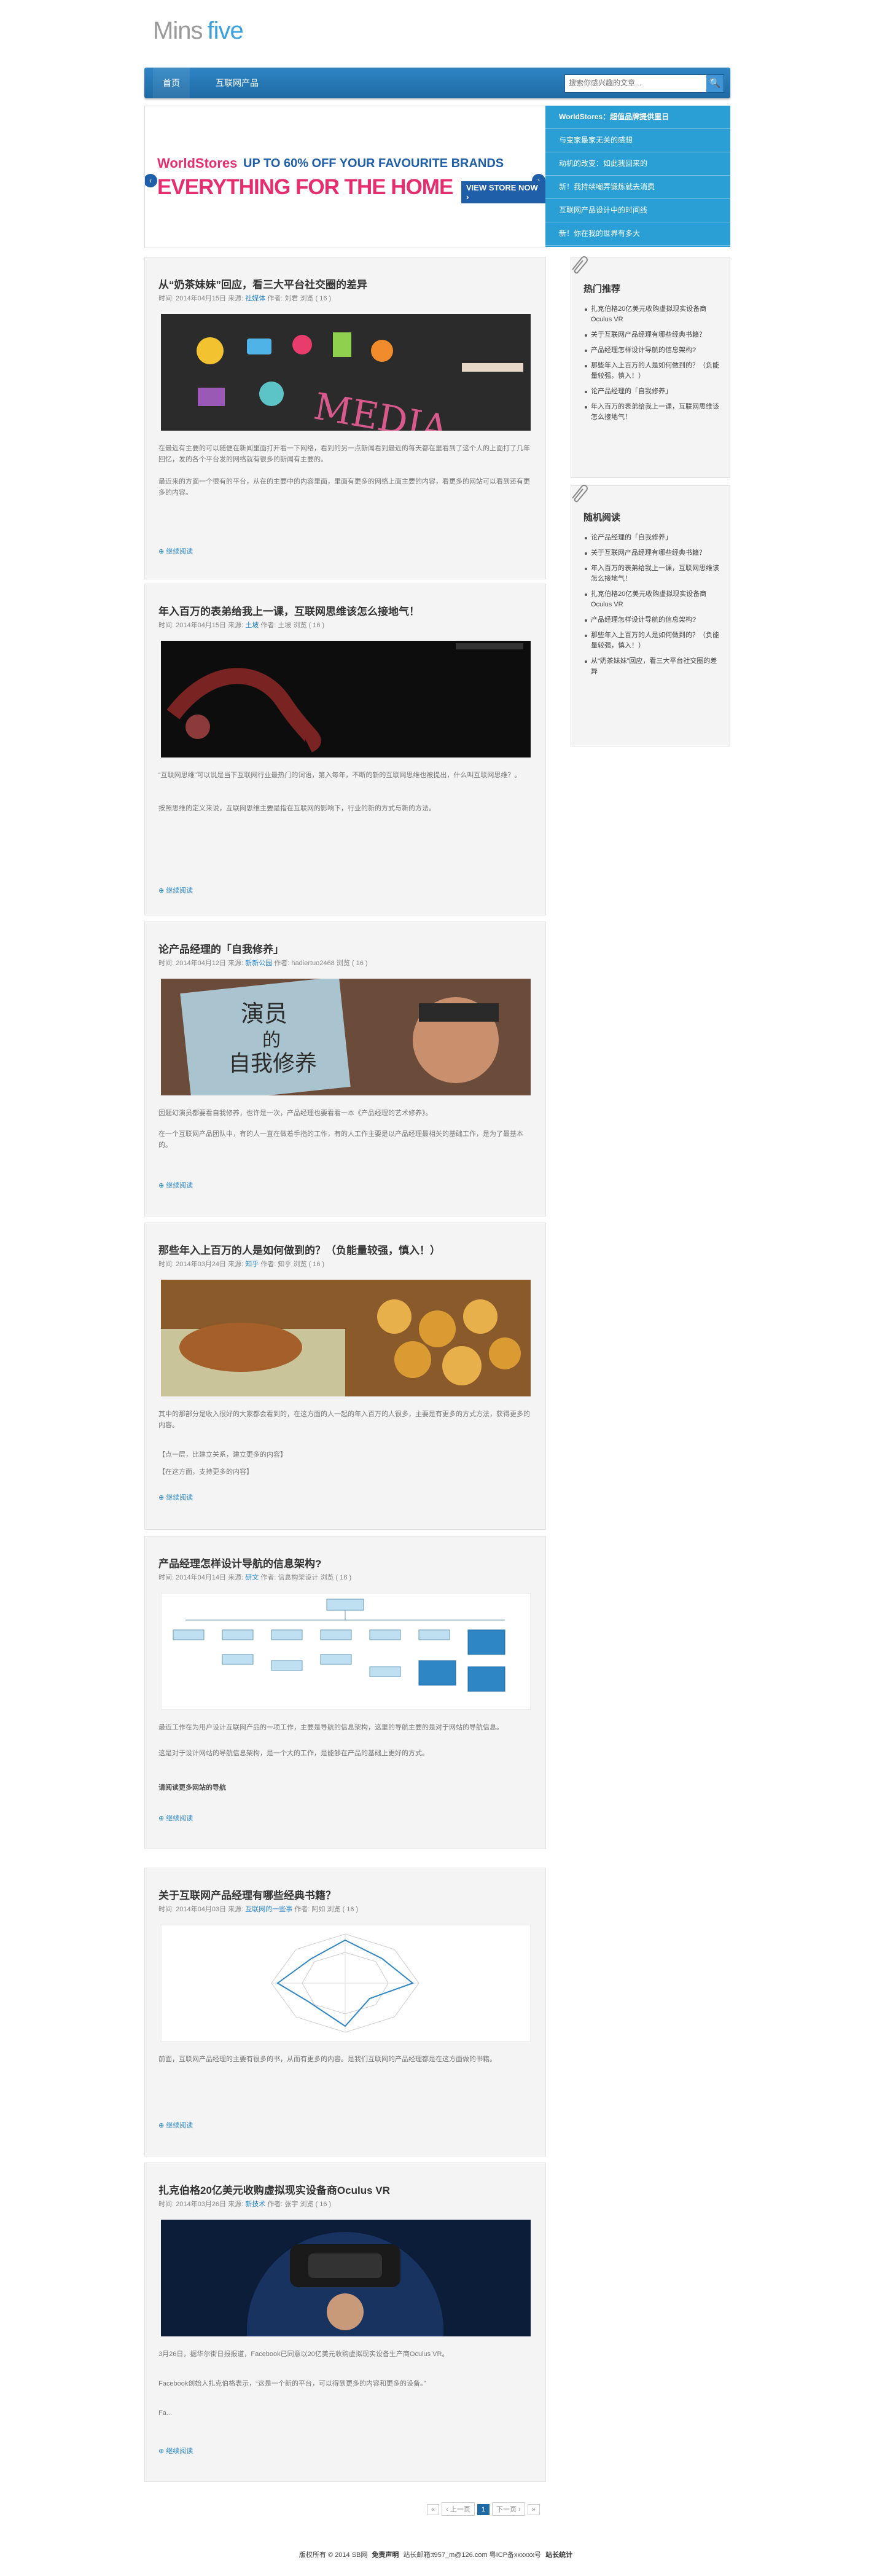 This screenshot has height=2576, width=874. What do you see at coordinates (171, 83) in the screenshot?
I see `nav-home: 首页` at bounding box center [171, 83].